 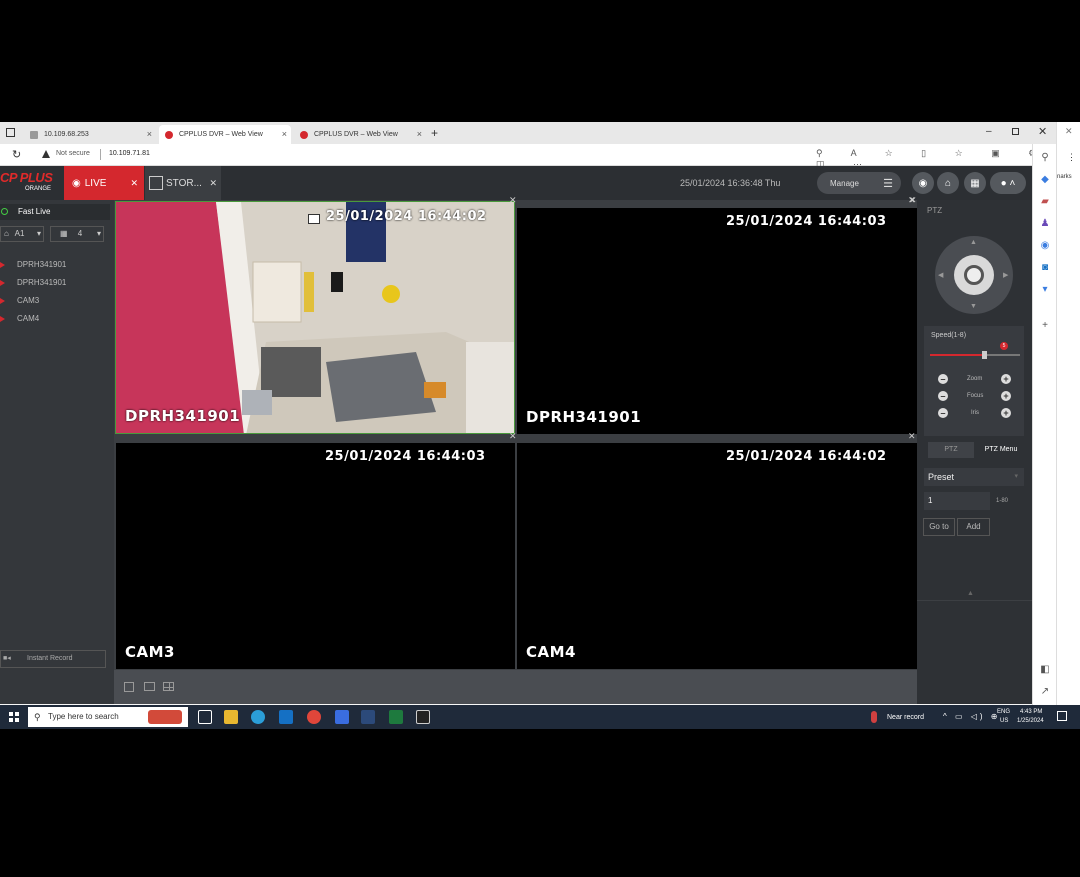 I want to click on video-tile-3: 25/01/2024 16:44:03 CAM3, so click(x=315, y=556).